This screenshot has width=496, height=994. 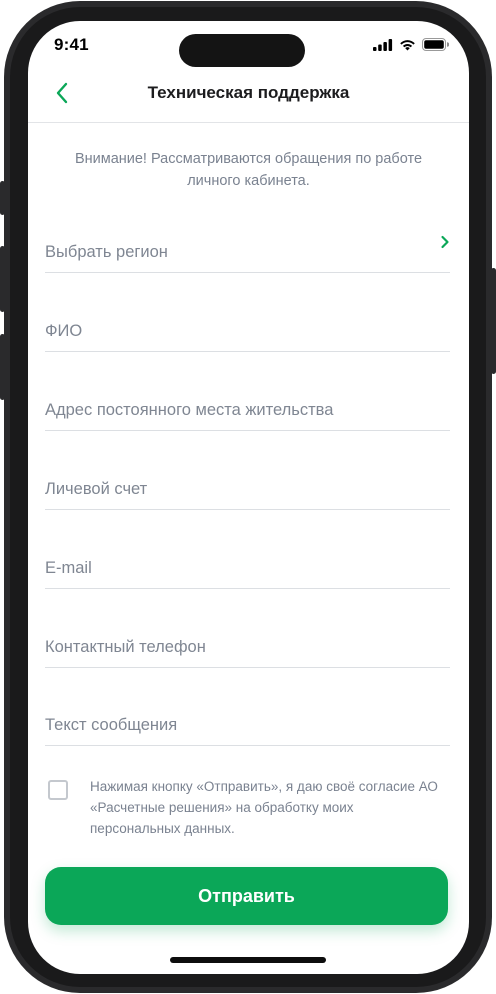 What do you see at coordinates (235, 568) in the screenshot?
I see `email-input` at bounding box center [235, 568].